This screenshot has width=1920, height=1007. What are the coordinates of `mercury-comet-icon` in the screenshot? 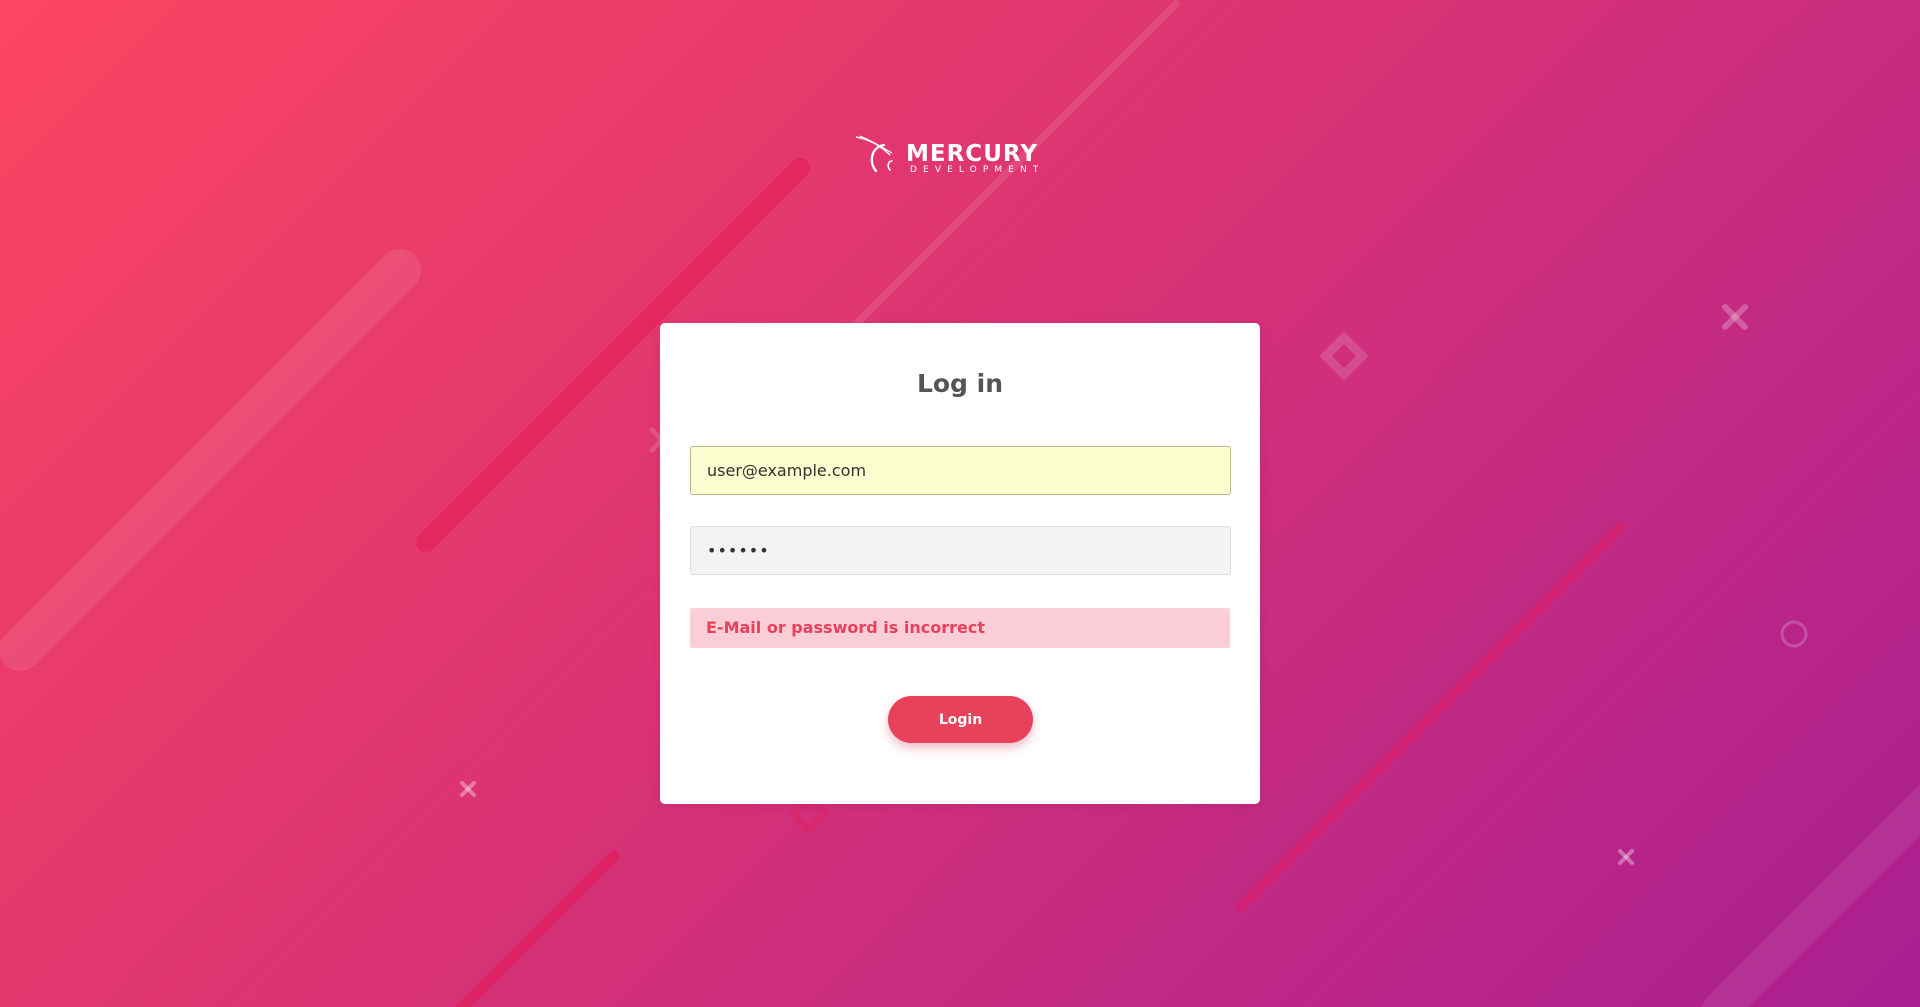 It's located at (874, 154).